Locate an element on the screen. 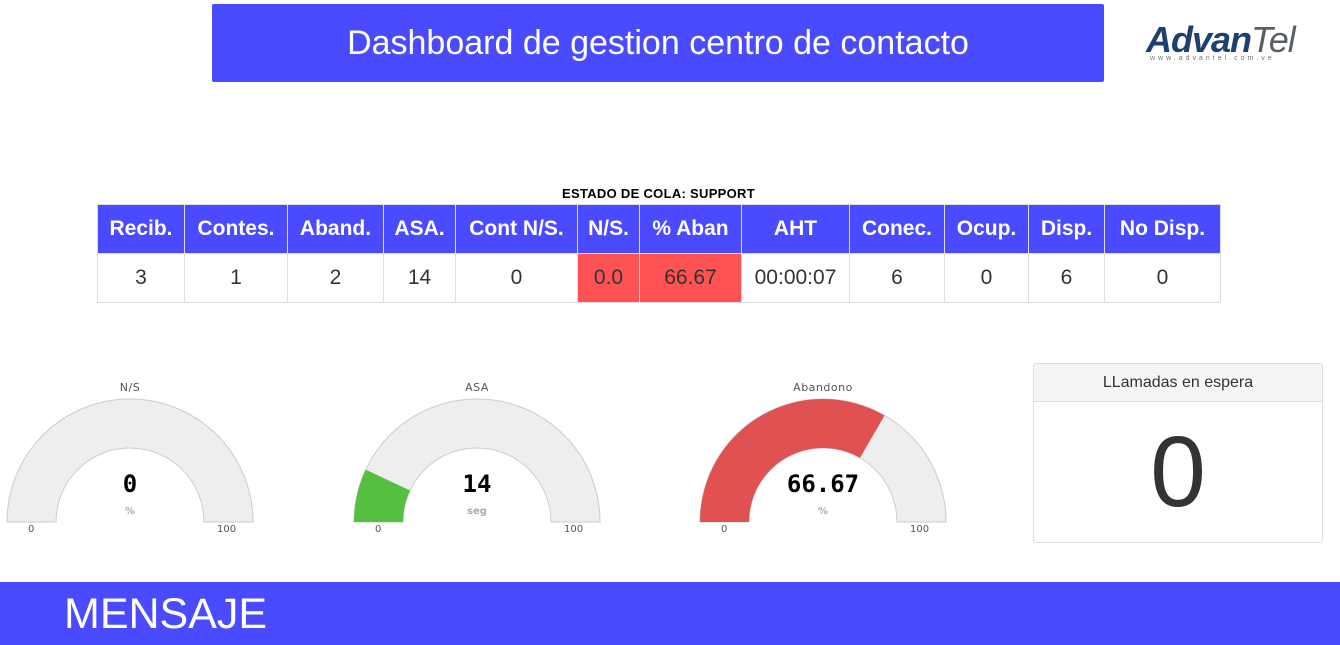 This screenshot has width=1340, height=645. logo-url: www.advantel.com.ve is located at coordinates (1212, 58).